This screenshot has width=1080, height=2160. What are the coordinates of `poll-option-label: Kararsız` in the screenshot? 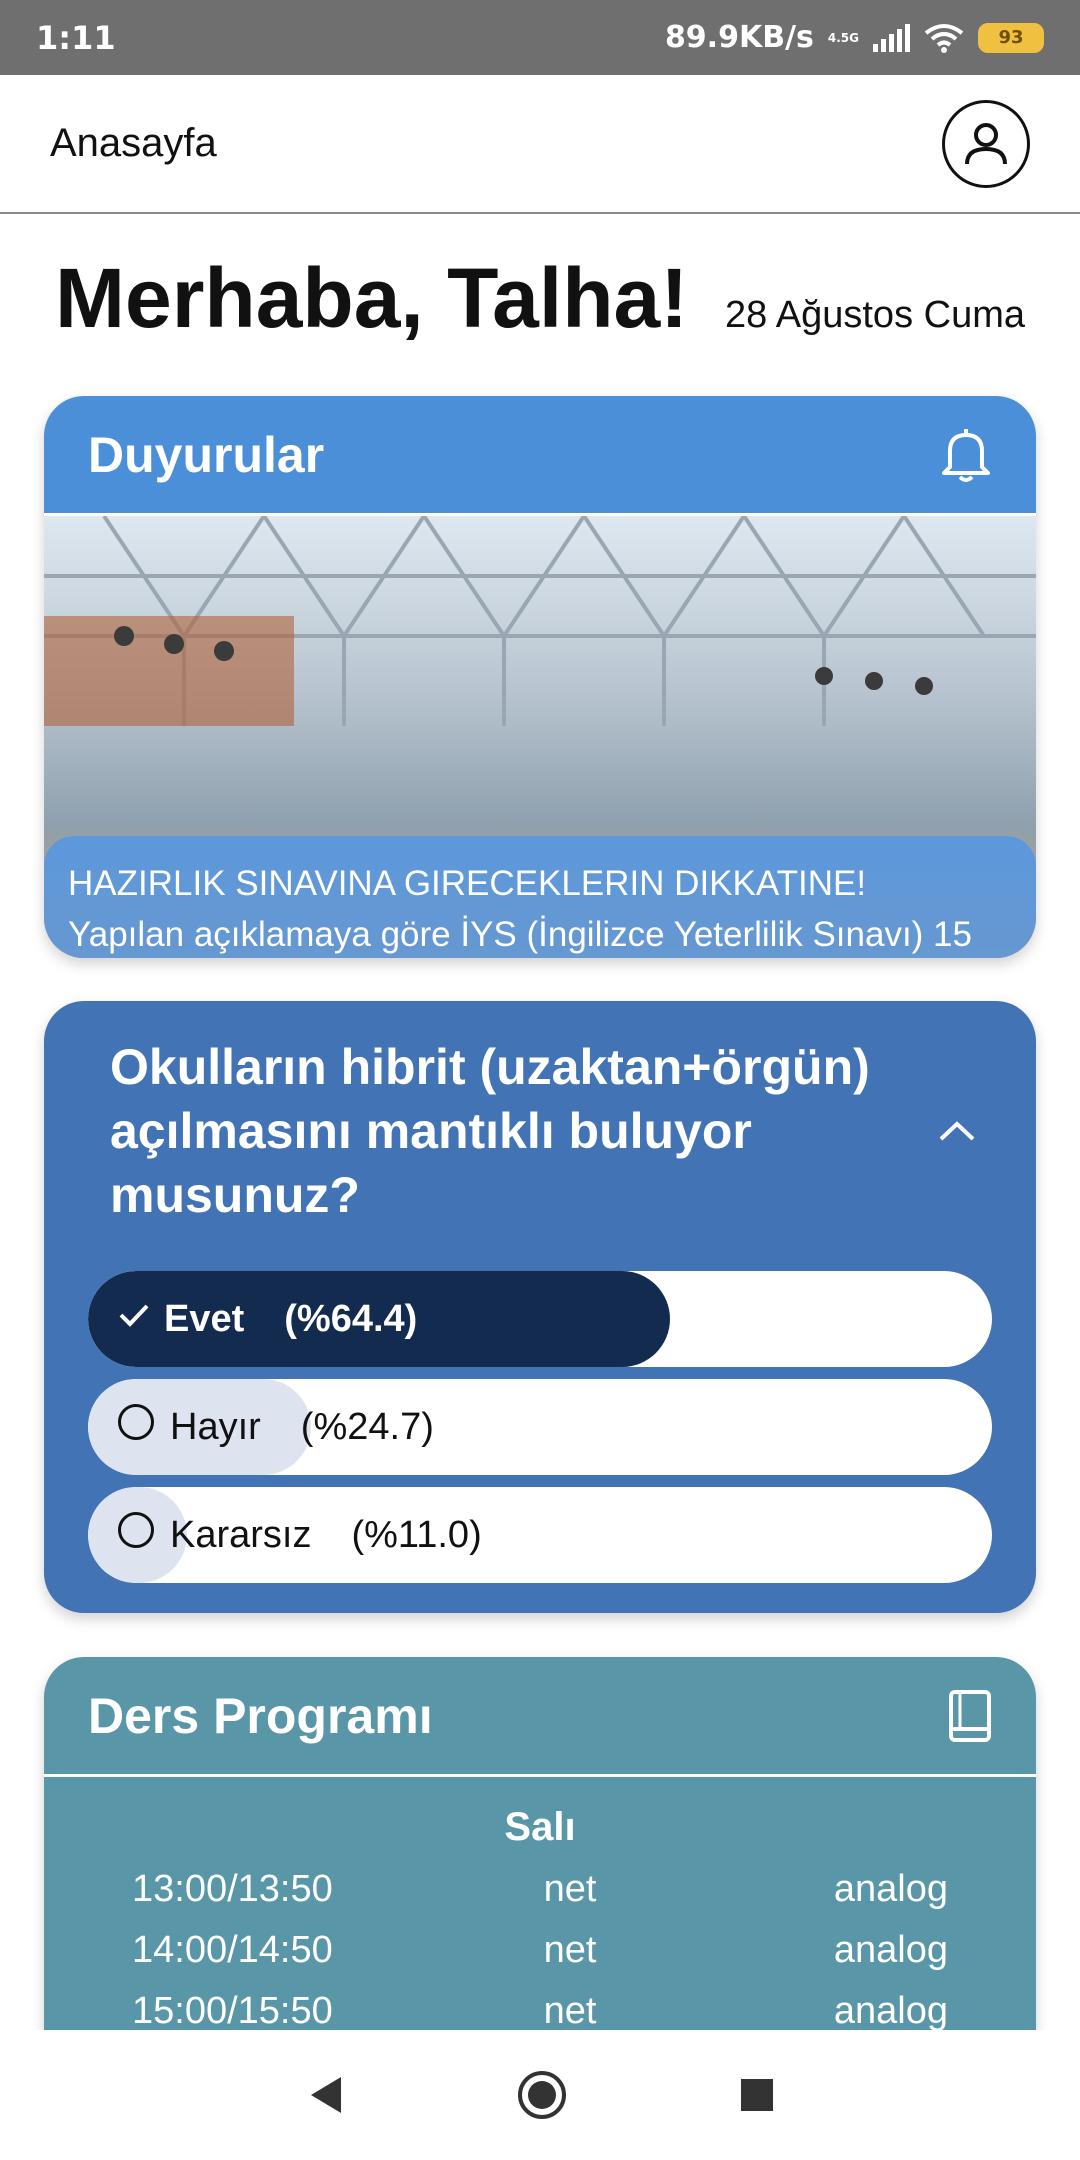 It's located at (241, 1534).